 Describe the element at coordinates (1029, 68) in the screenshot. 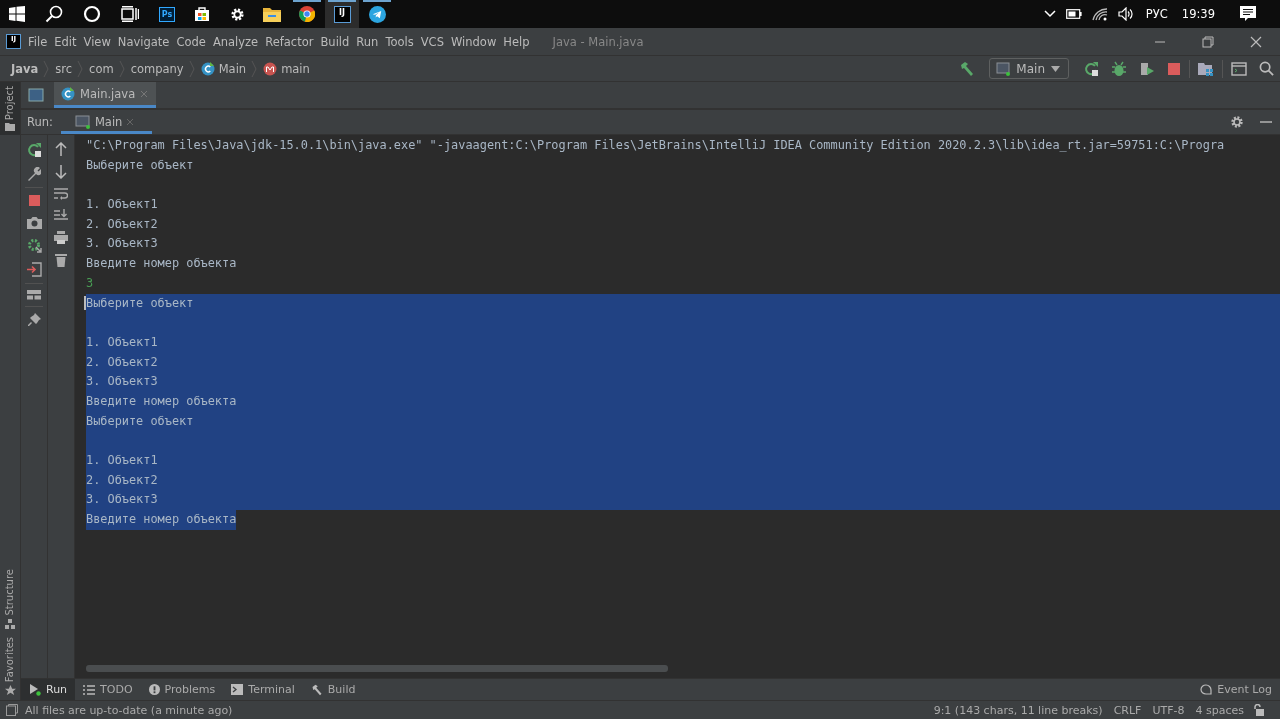

I see `run-configuration-dropdown: Main` at that location.